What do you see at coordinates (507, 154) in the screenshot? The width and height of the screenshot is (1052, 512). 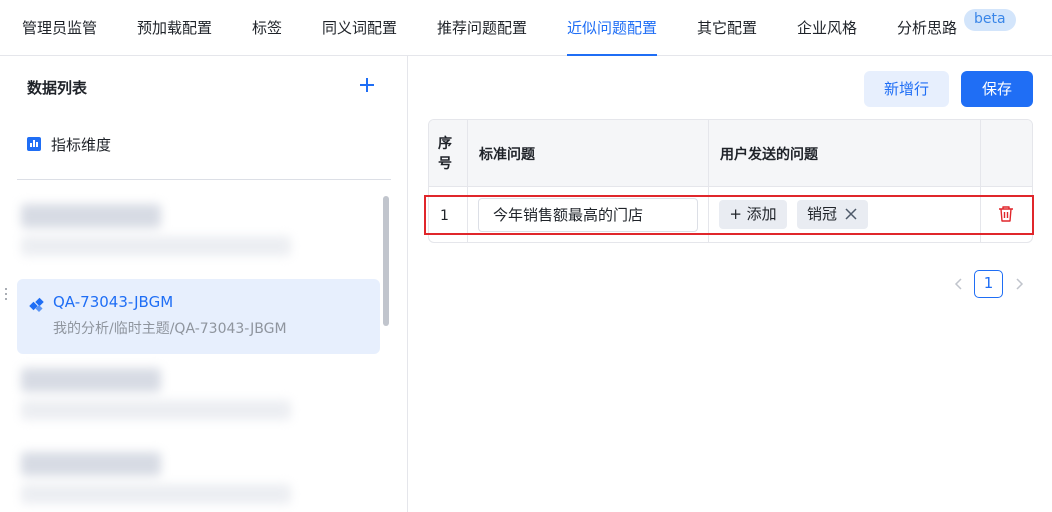 I see `header-standard-question: 标准问题` at bounding box center [507, 154].